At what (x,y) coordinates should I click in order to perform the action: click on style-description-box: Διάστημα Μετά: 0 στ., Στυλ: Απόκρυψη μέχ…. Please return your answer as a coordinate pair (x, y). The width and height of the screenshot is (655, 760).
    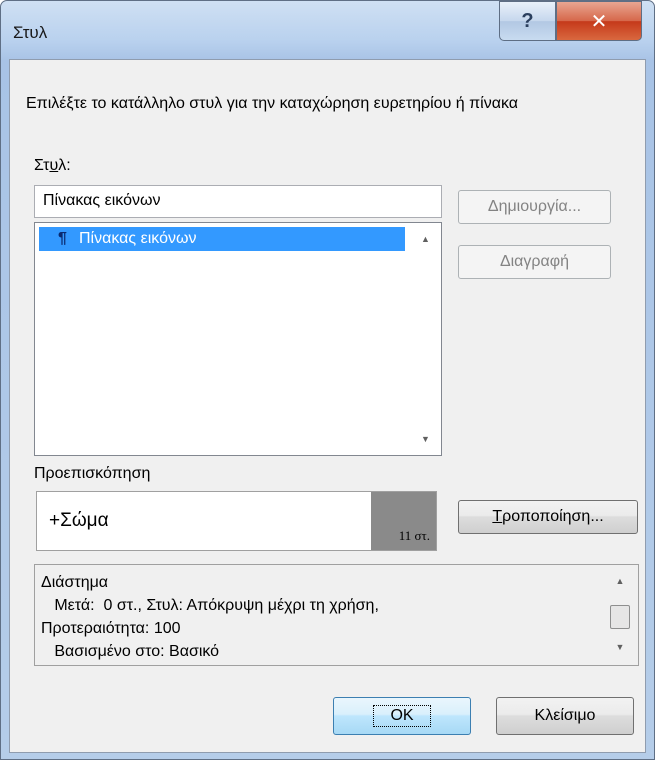
    Looking at the image, I should click on (336, 615).